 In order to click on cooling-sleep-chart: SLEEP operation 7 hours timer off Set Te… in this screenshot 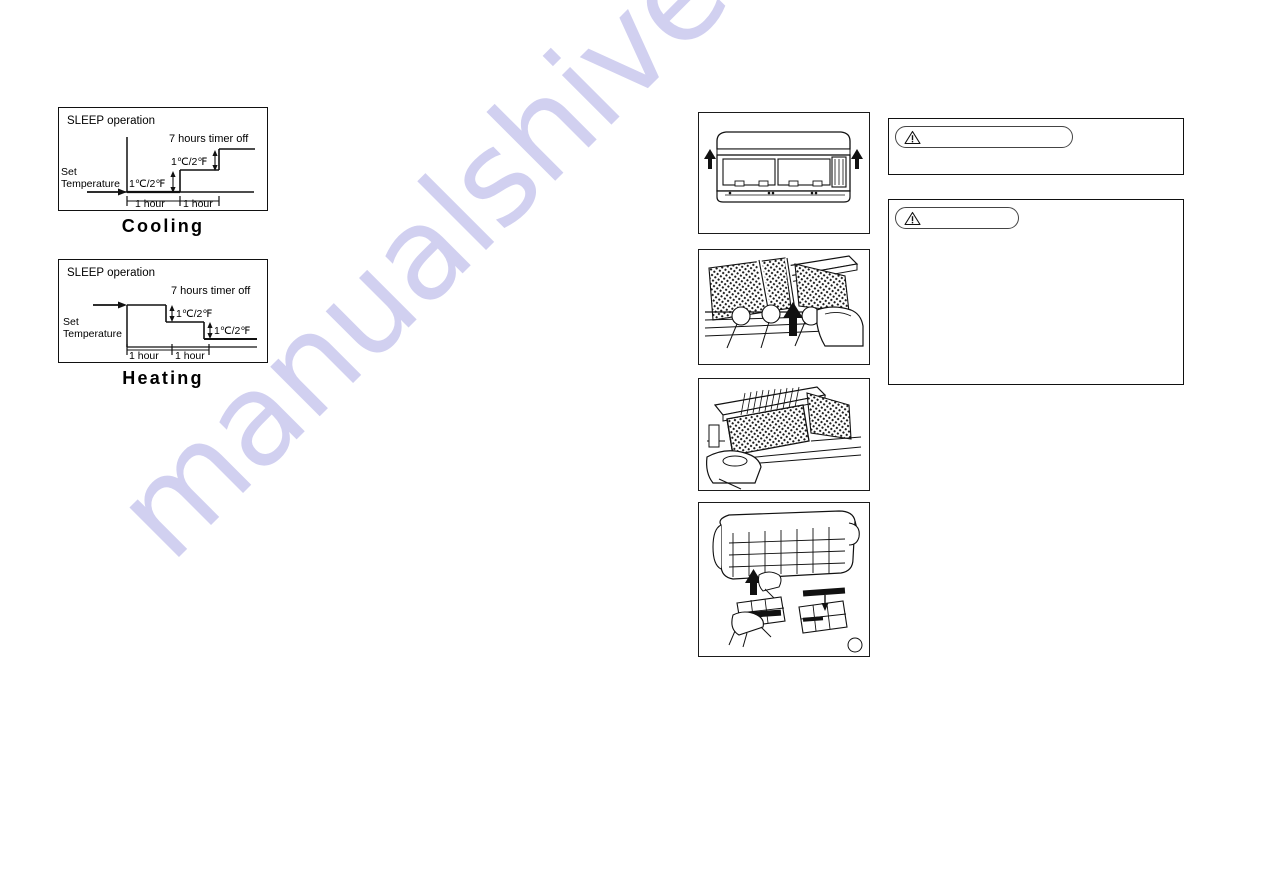, I will do `click(163, 159)`.